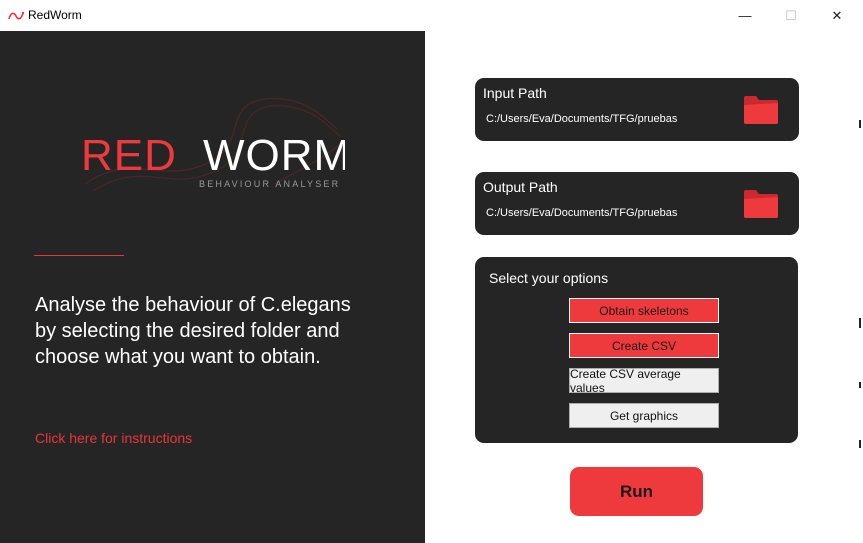 The image size is (863, 543). Describe the element at coordinates (79, 255) in the screenshot. I see `divider-line` at that location.